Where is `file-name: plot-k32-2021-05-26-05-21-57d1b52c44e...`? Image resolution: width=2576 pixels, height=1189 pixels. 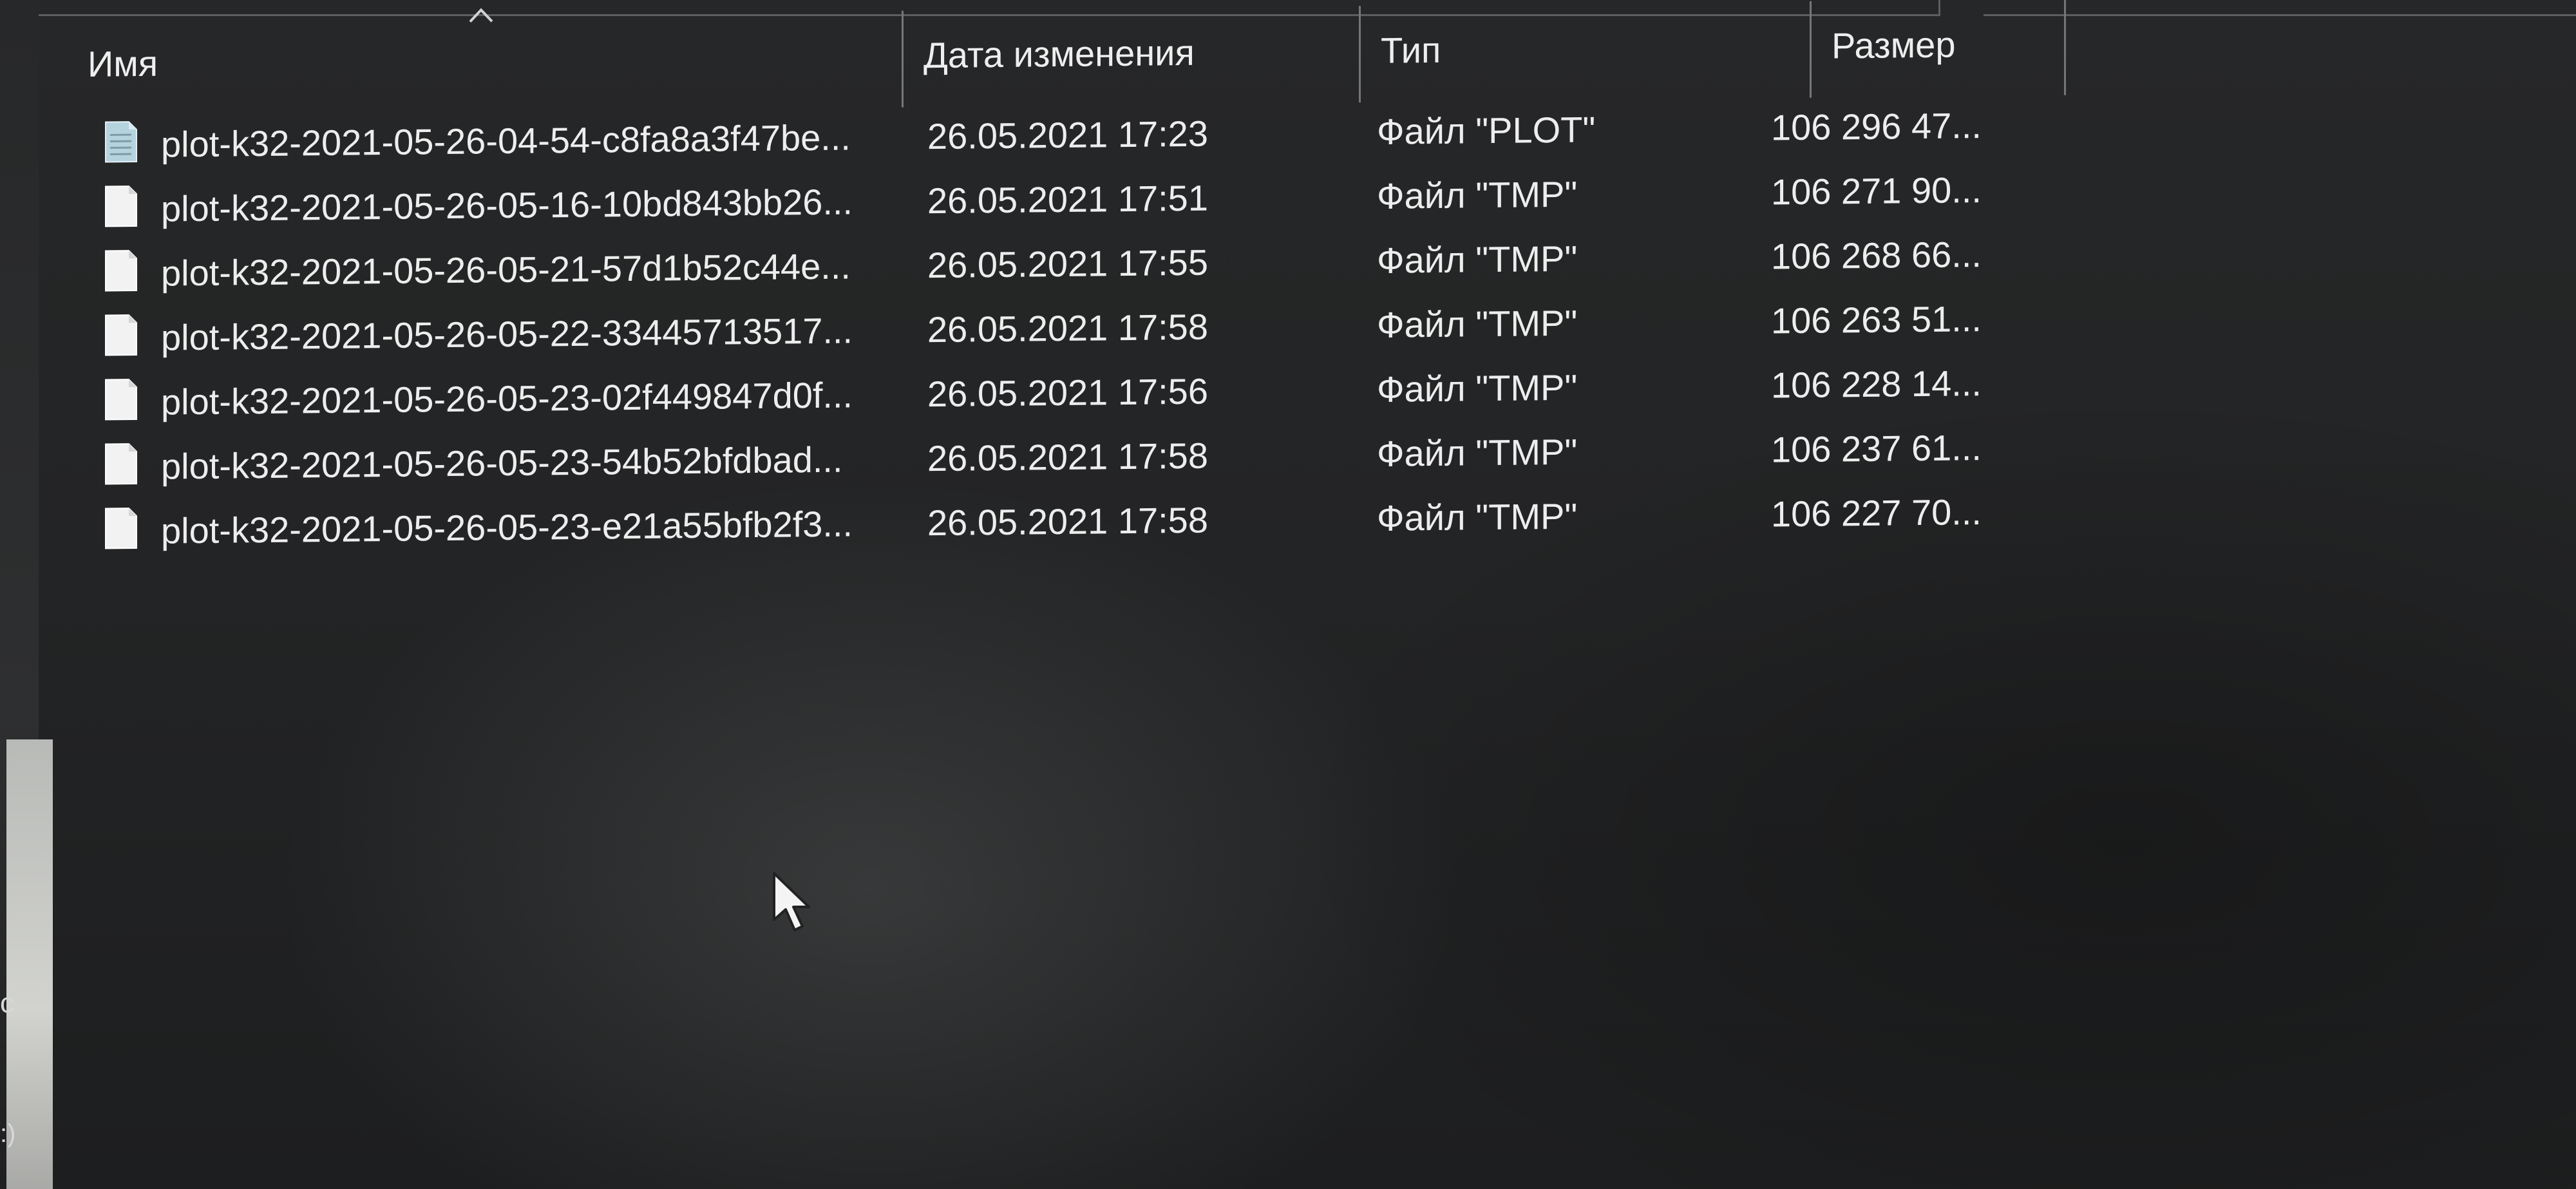 file-name: plot-k32-2021-05-26-05-21-57d1b52c44e... is located at coordinates (506, 269).